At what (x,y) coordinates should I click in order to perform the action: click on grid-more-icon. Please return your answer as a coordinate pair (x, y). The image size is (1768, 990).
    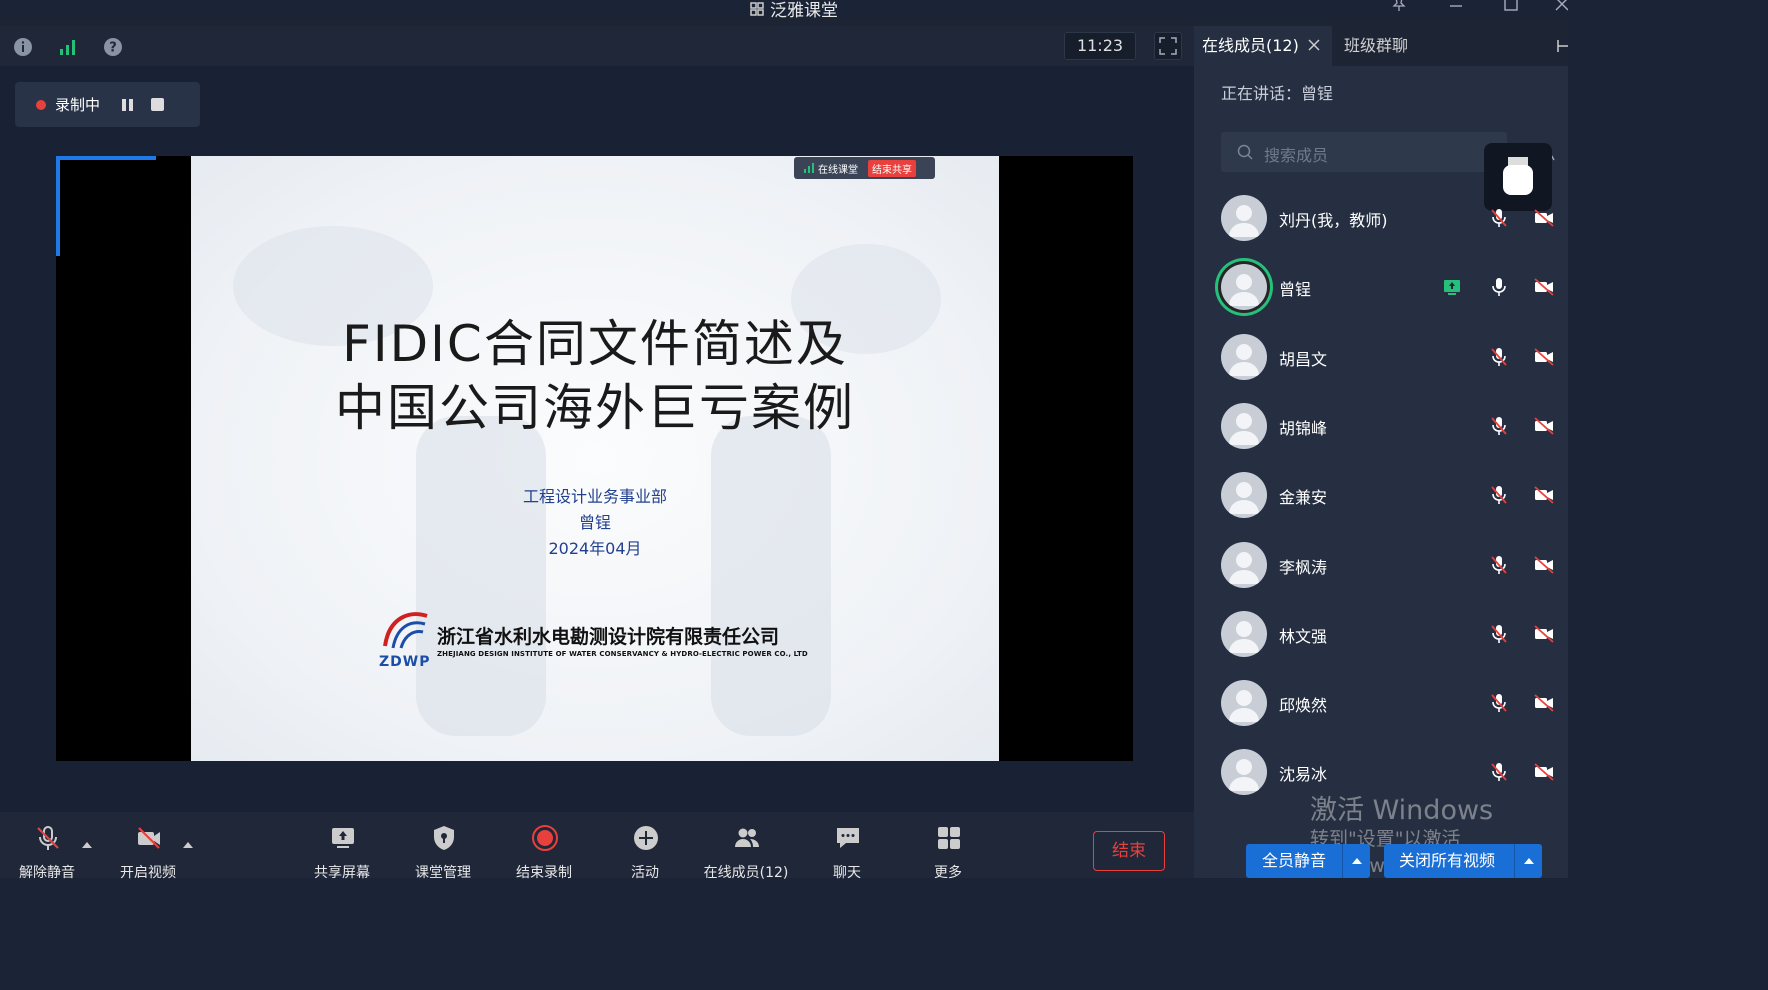
    Looking at the image, I should click on (949, 838).